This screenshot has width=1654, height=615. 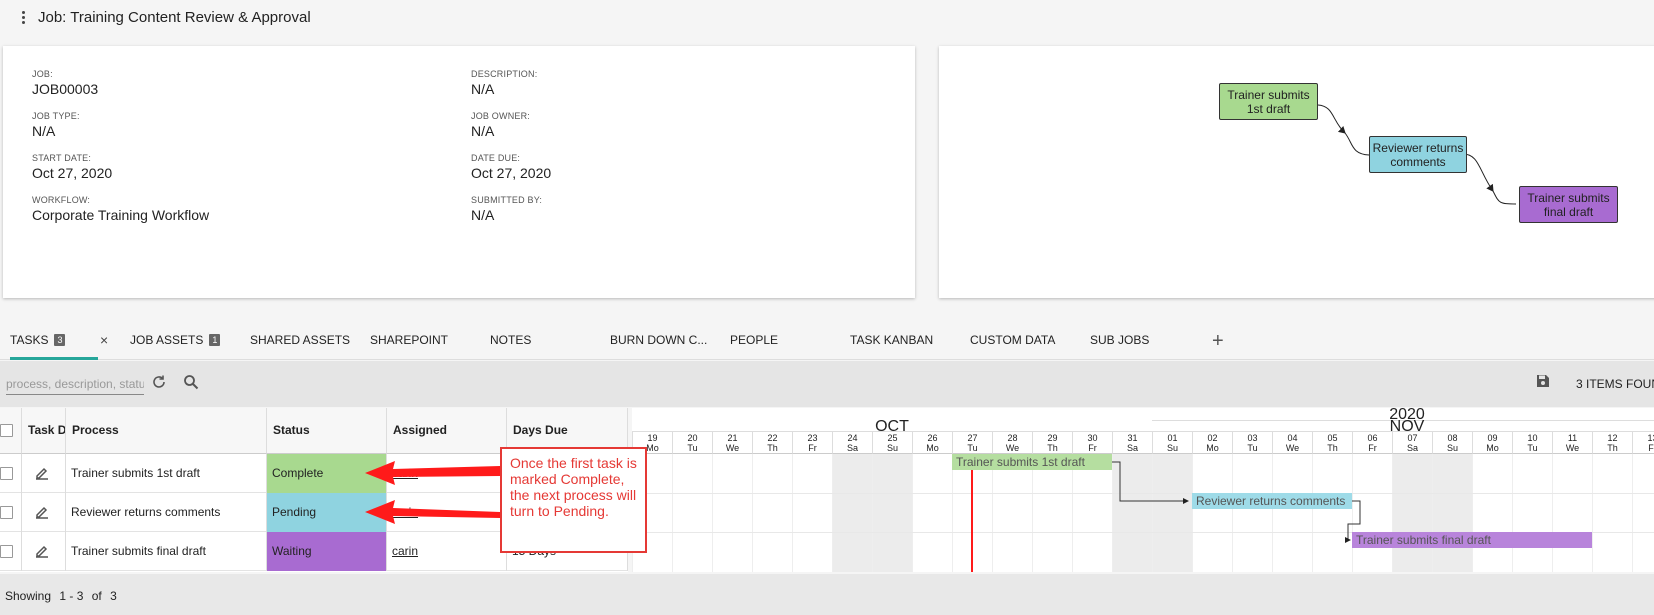 I want to click on job-type-value: N/A, so click(x=44, y=131).